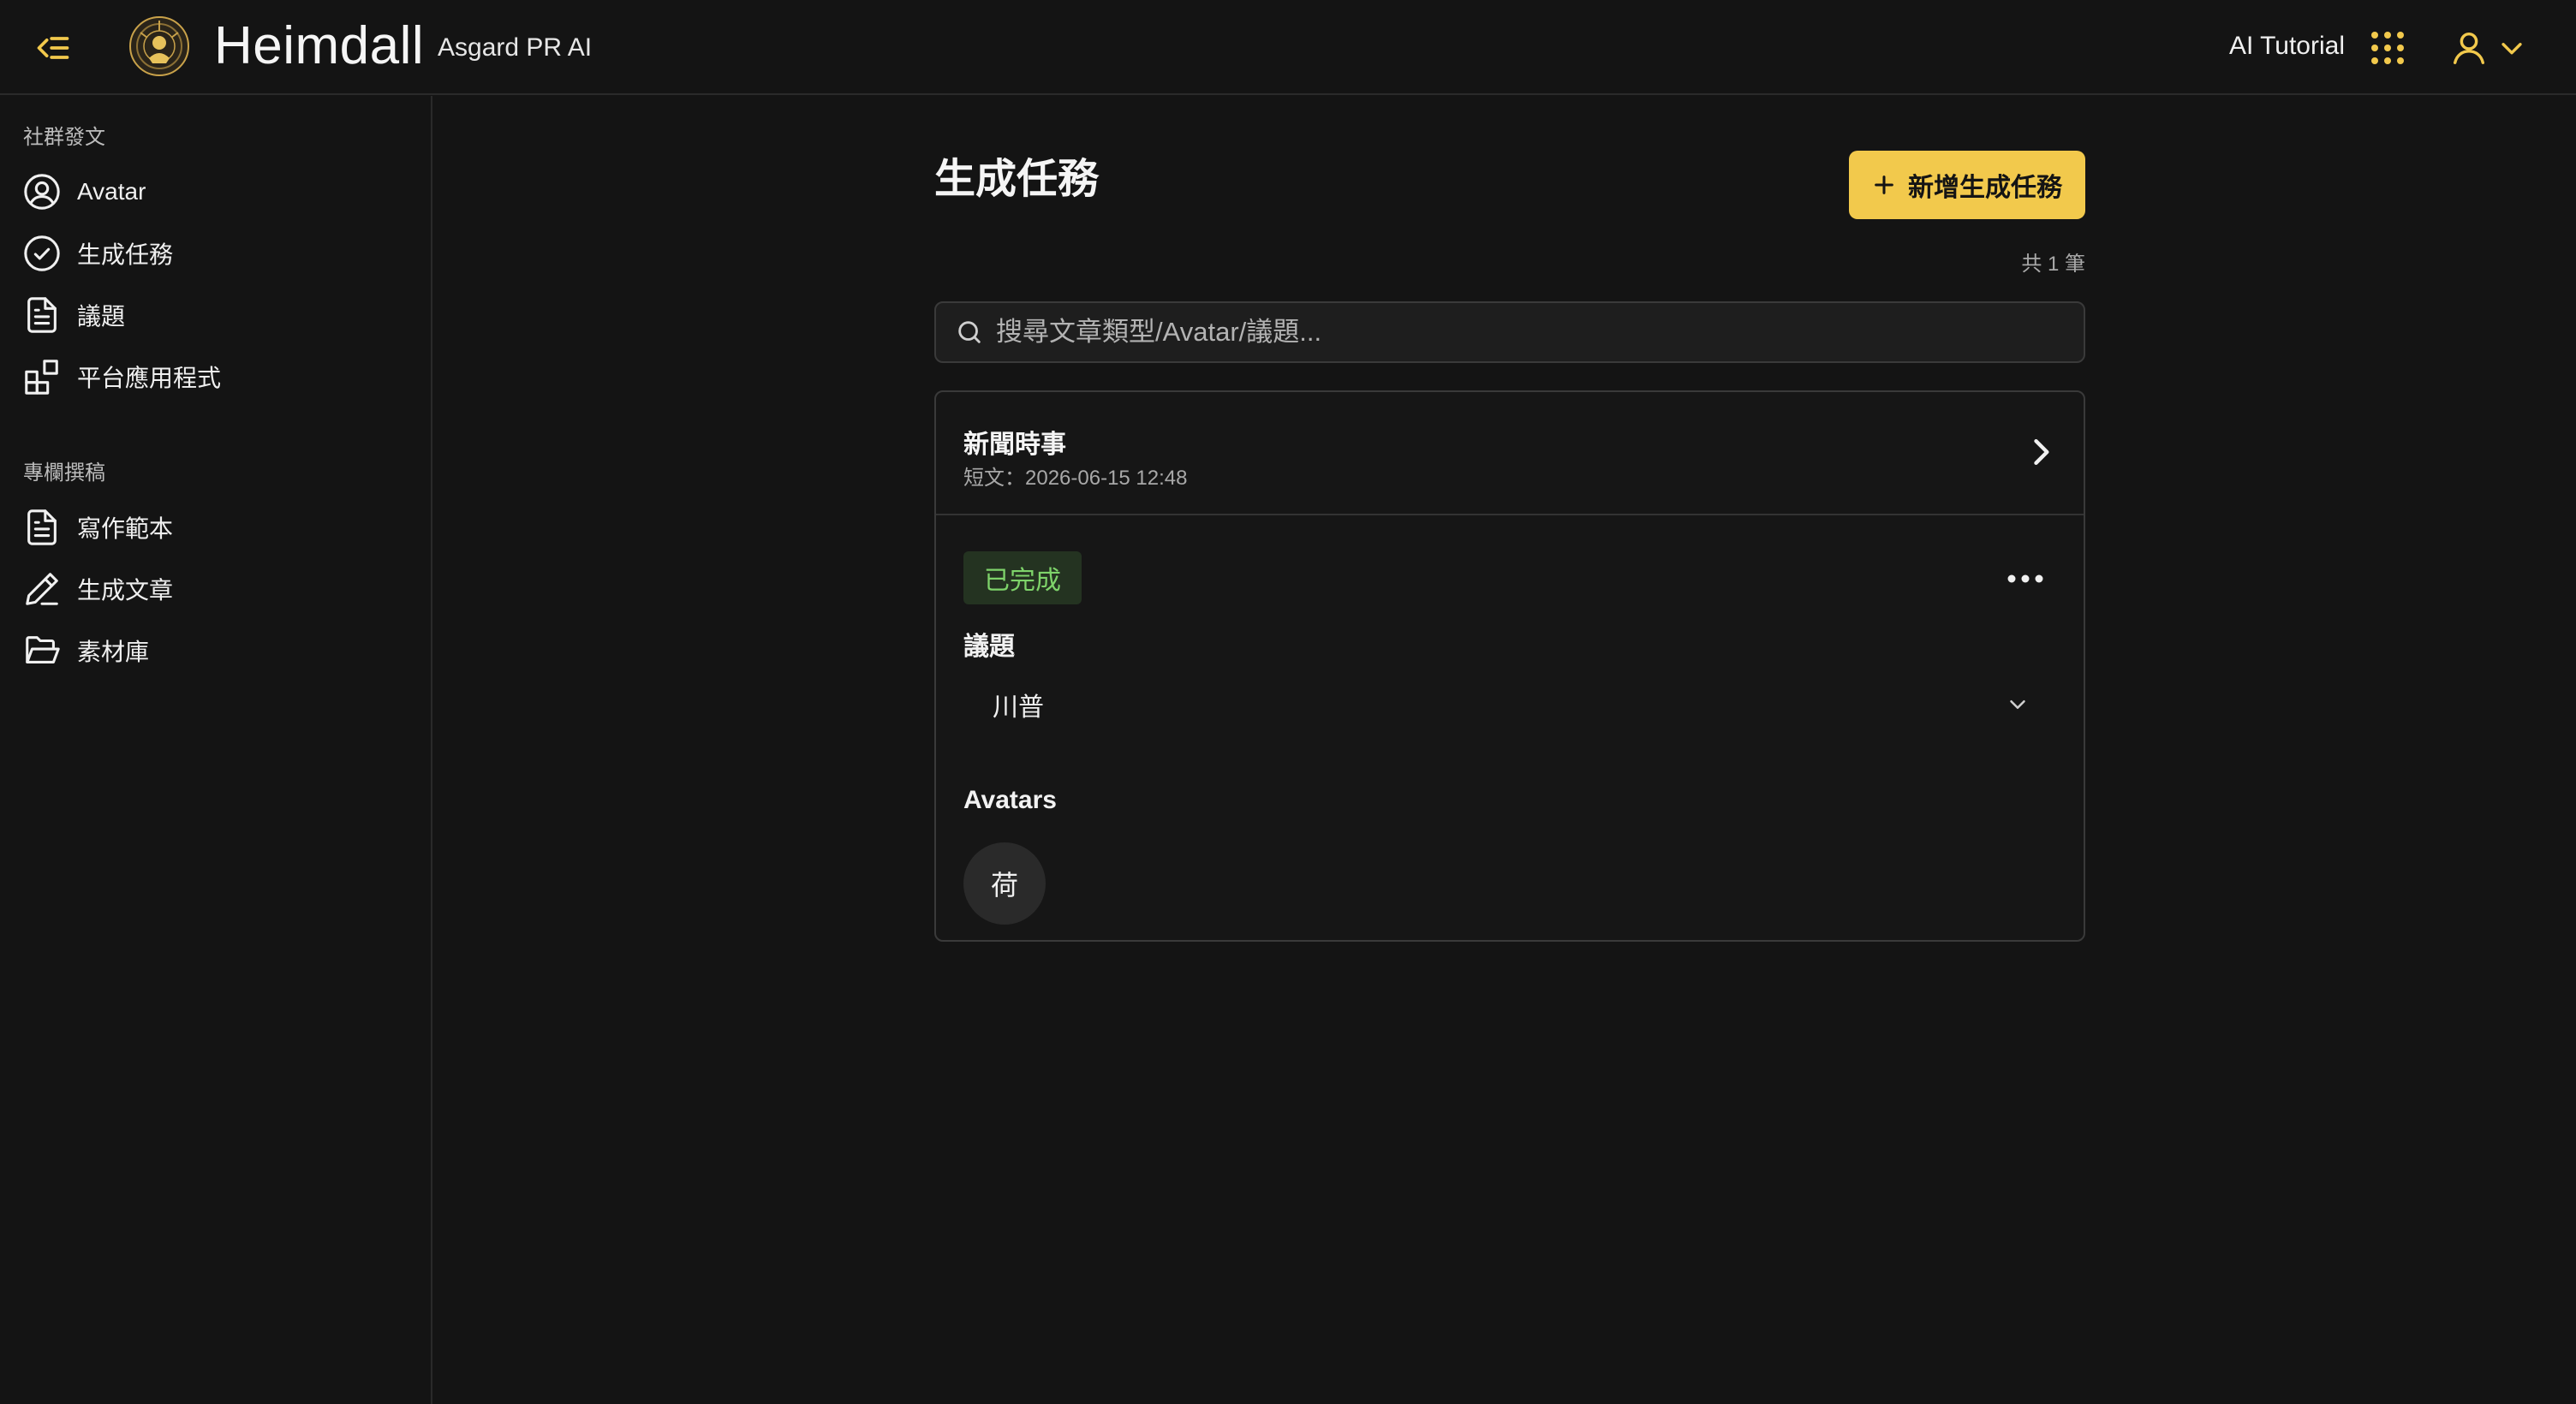 The width and height of the screenshot is (2576, 1404). I want to click on task-title: 新聞時事, so click(1014, 445).